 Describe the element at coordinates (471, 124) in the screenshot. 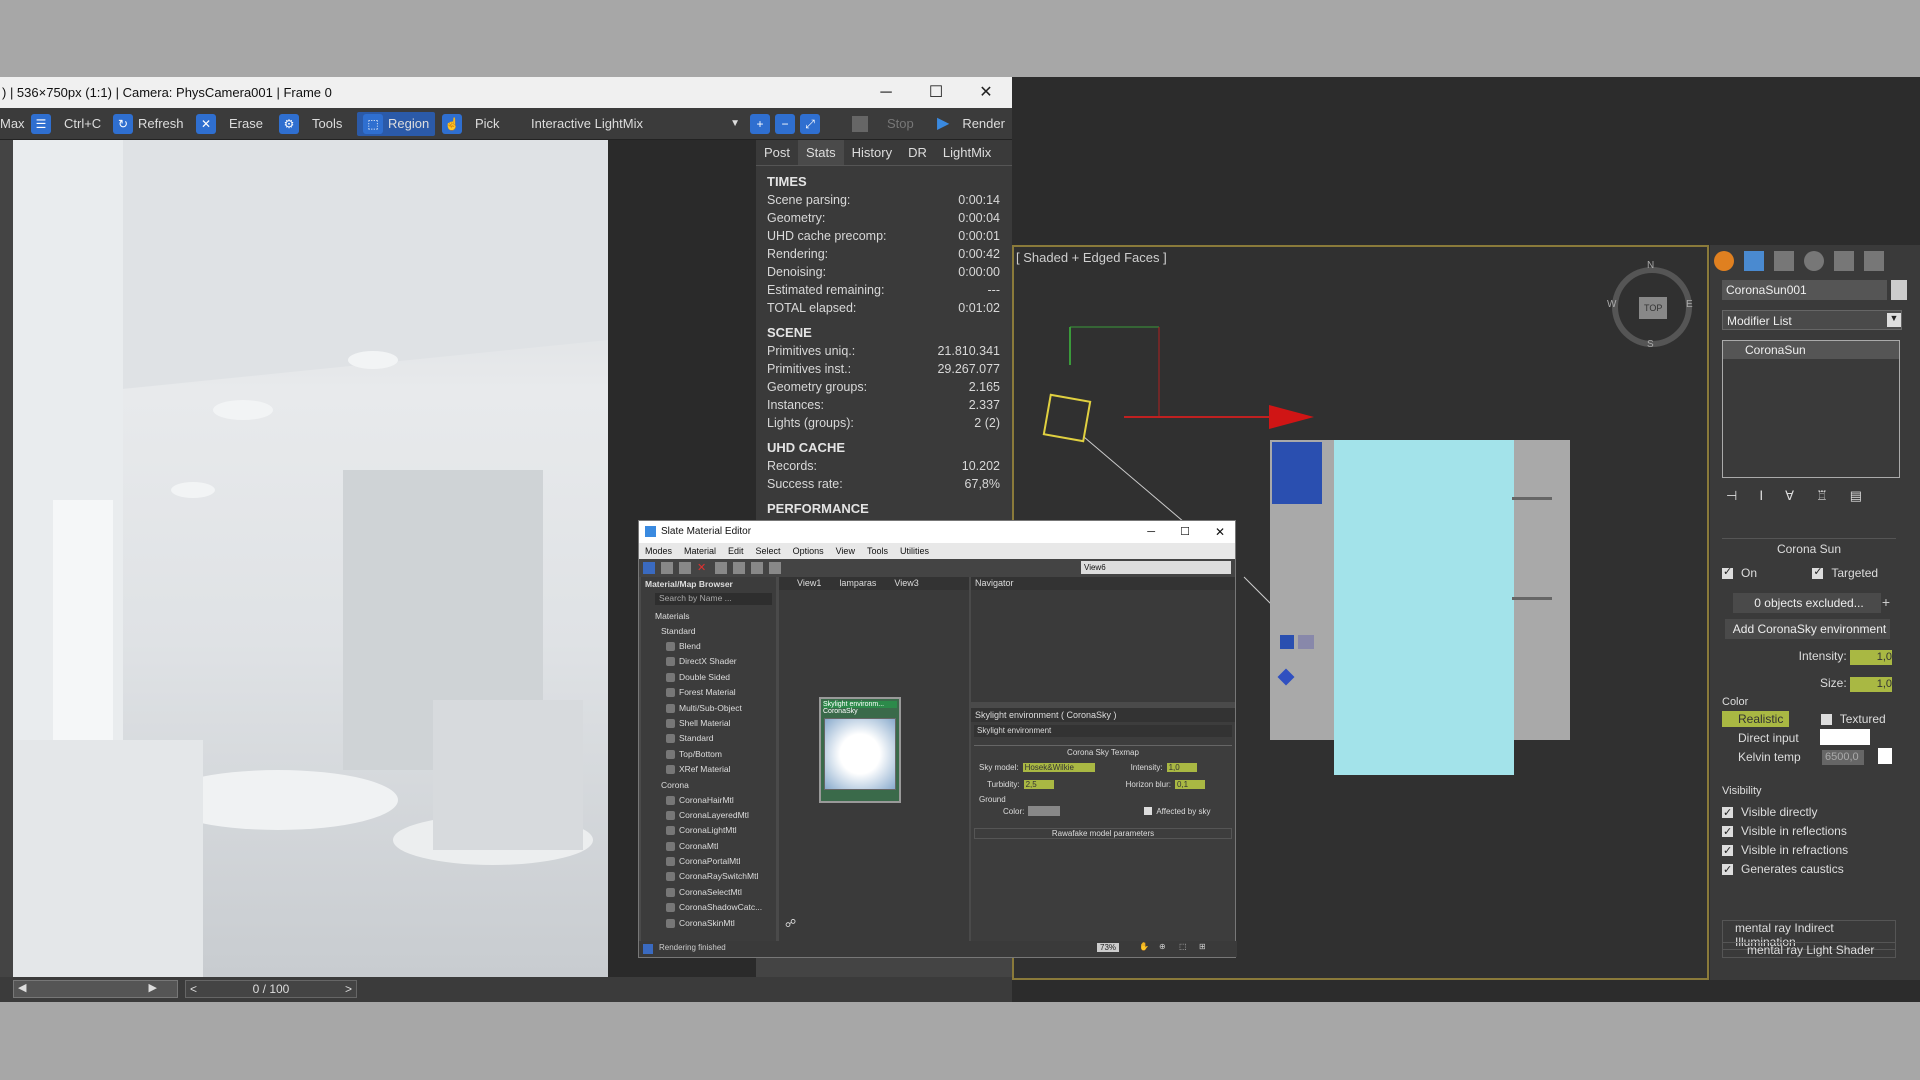

I see `pick-button: ☝ Pick` at that location.